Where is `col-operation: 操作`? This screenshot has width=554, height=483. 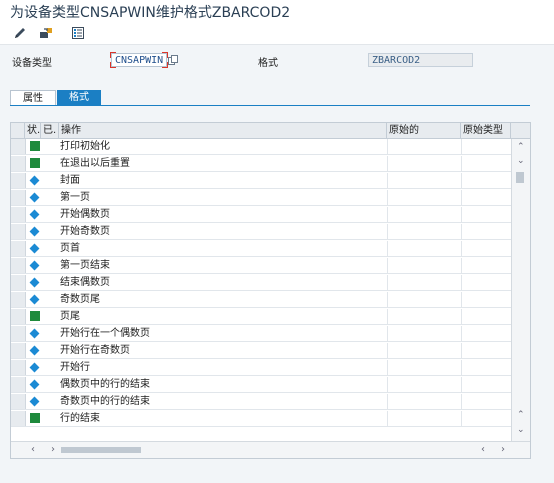
col-operation: 操作 is located at coordinates (223, 130).